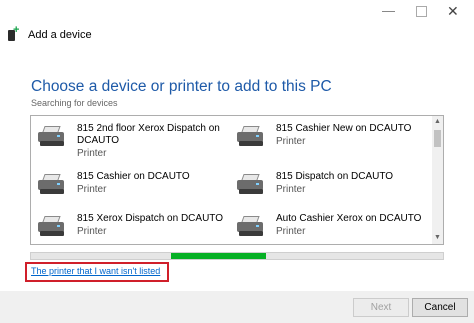 The height and width of the screenshot is (323, 474). What do you see at coordinates (95, 271) in the screenshot?
I see `printer-not-listed-link: The printer that I want isn't listed` at bounding box center [95, 271].